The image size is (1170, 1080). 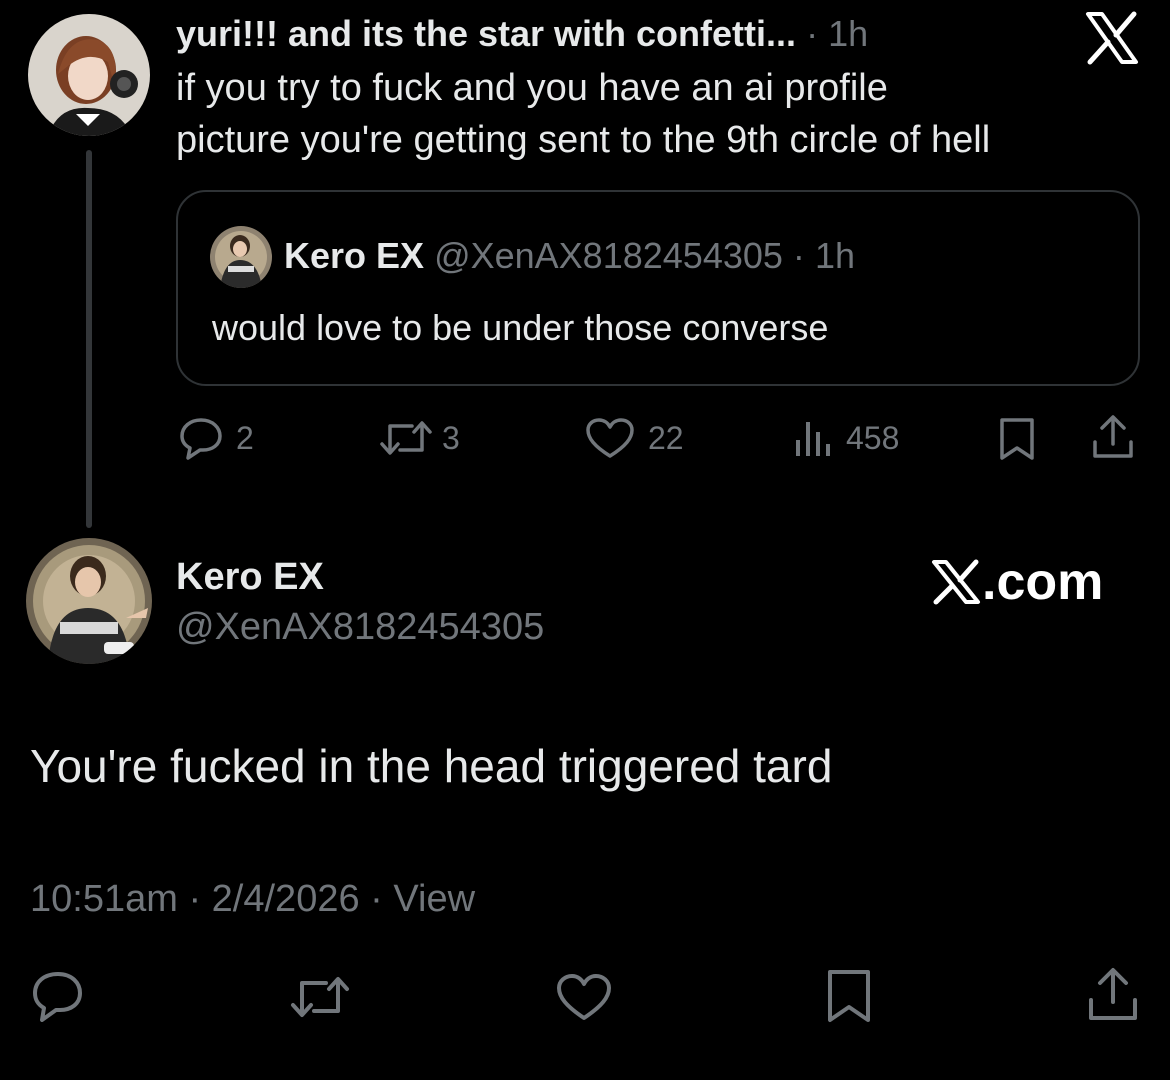 What do you see at coordinates (89, 75) in the screenshot?
I see `parent-avatar` at bounding box center [89, 75].